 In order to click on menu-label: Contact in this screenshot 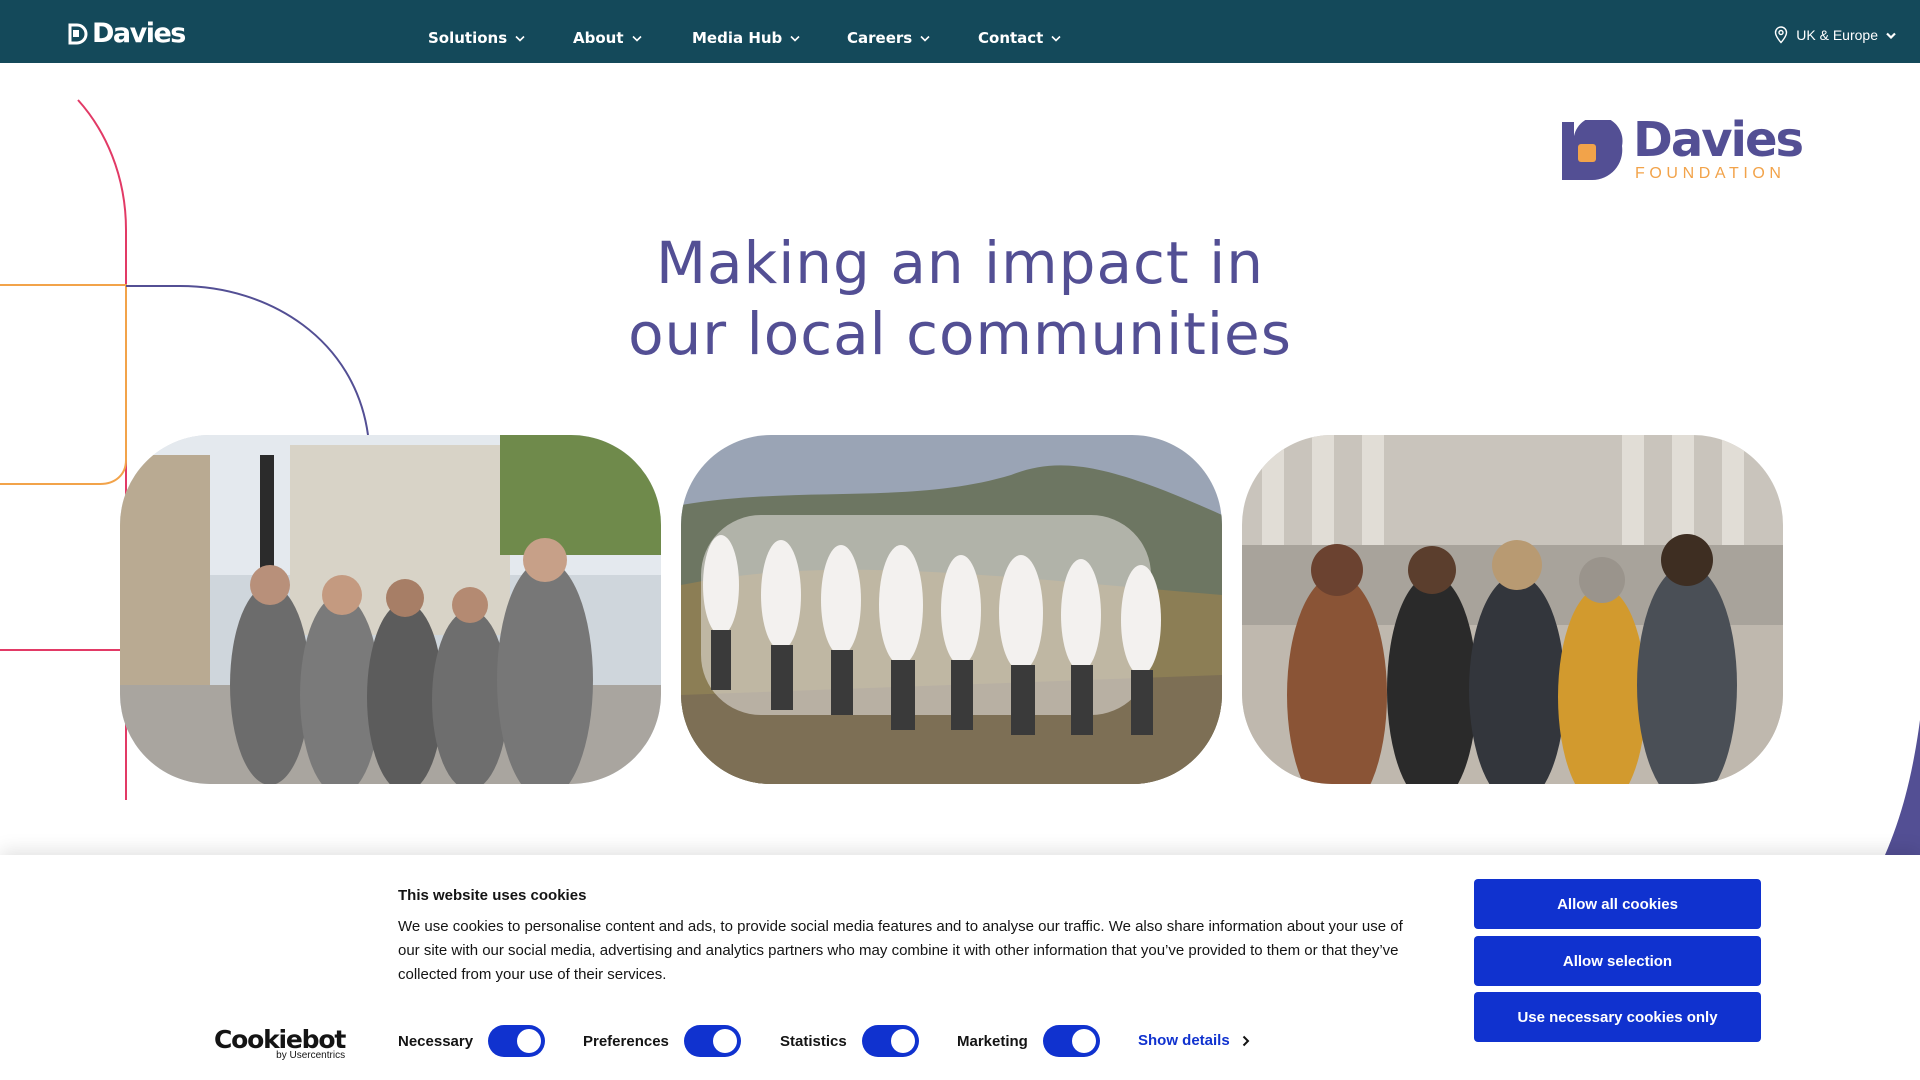, I will do `click(1011, 38)`.